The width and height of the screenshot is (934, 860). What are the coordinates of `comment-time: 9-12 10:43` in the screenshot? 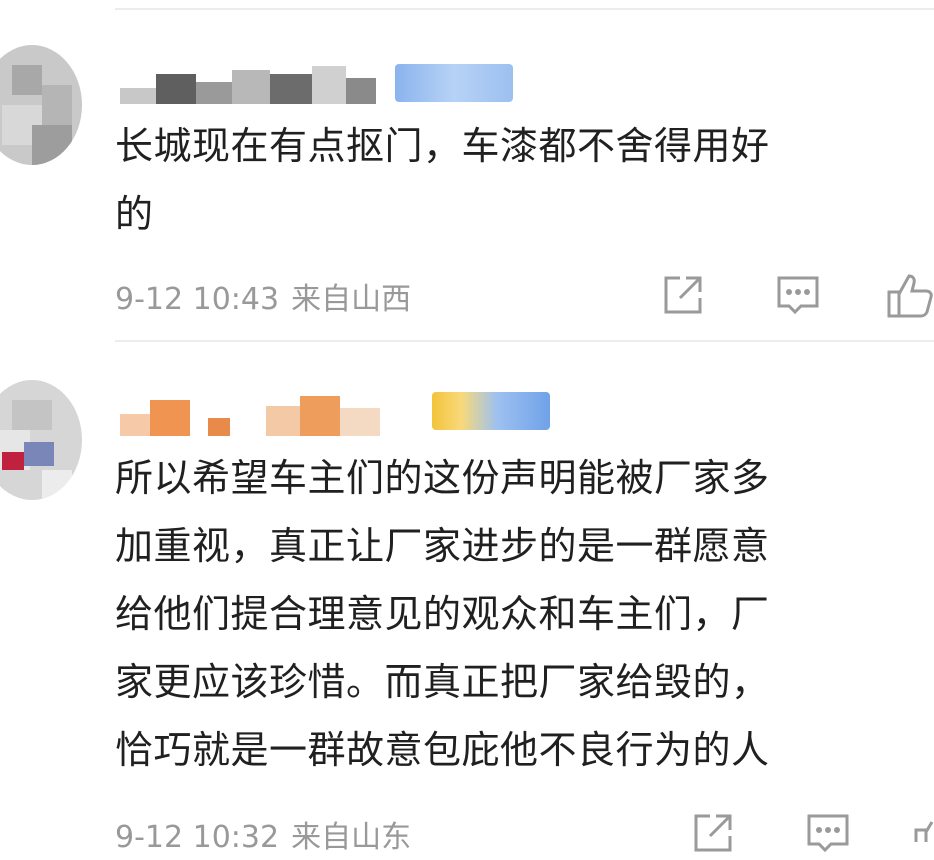 It's located at (197, 299).